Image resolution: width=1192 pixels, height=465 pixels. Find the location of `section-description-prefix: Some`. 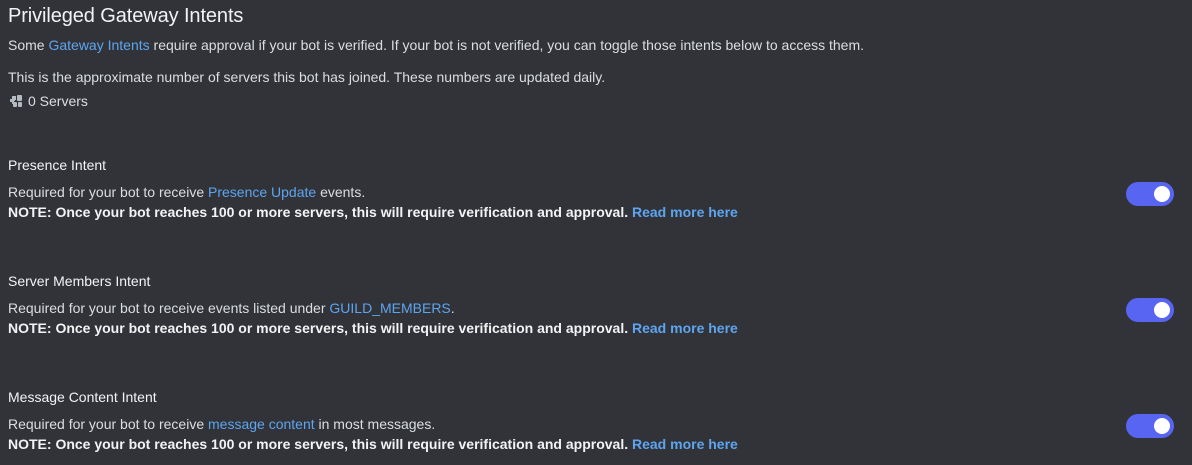

section-description-prefix: Some is located at coordinates (28, 45).